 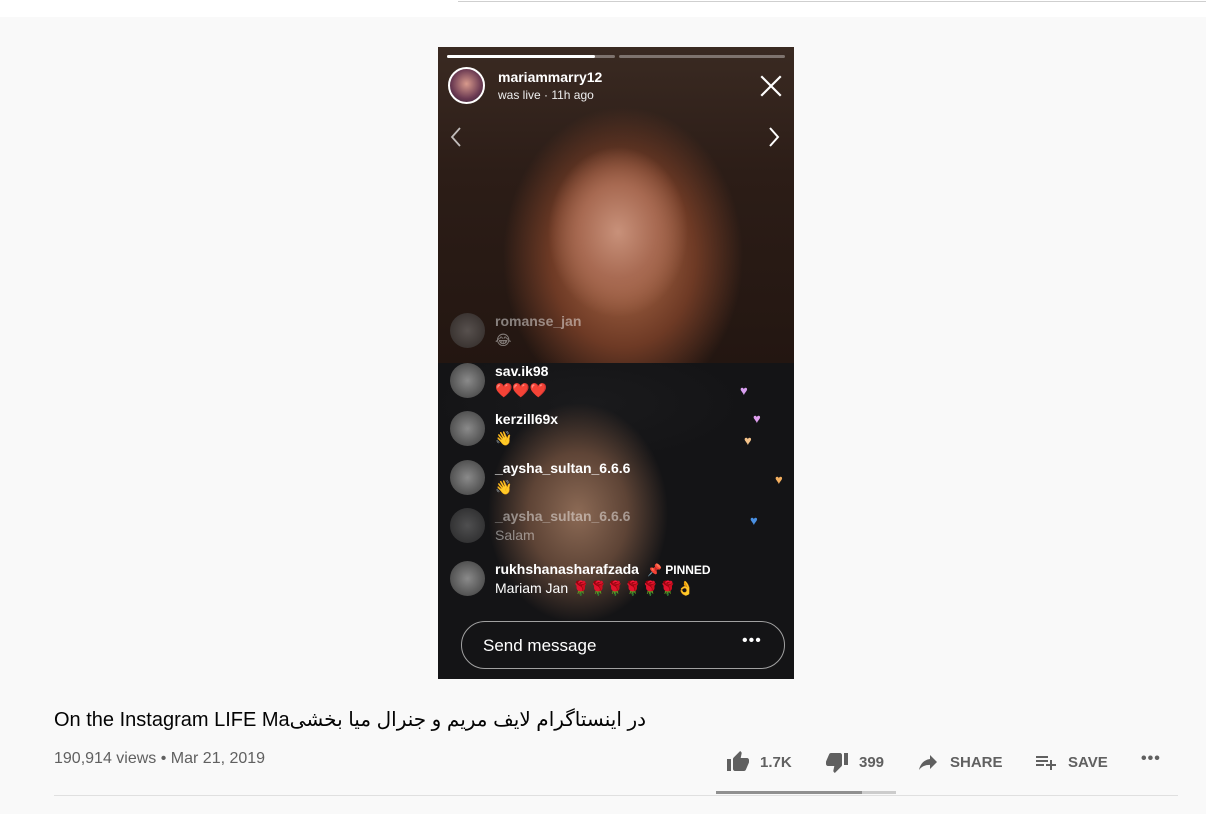 What do you see at coordinates (527, 419) in the screenshot?
I see `commenter-username: kerzill69x` at bounding box center [527, 419].